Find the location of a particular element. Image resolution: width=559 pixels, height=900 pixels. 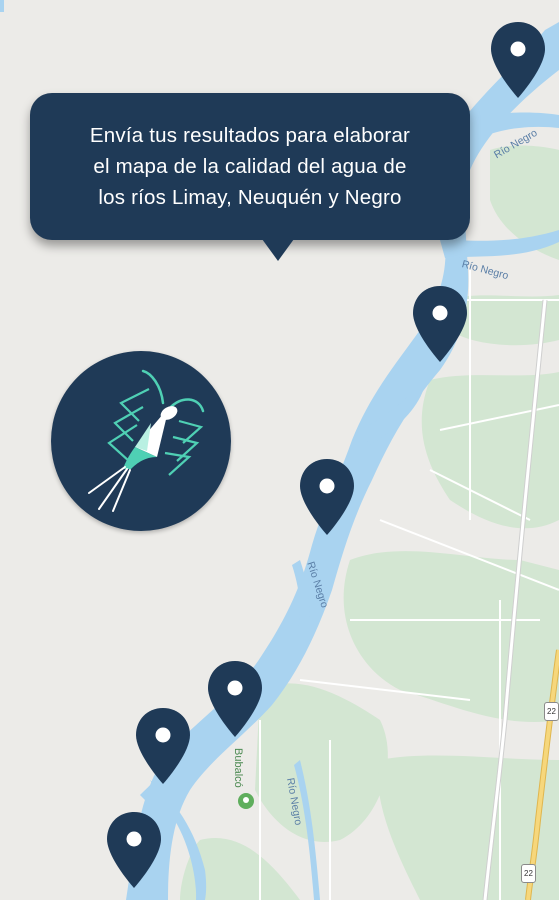

aquatic-insect-icon is located at coordinates (146, 440).